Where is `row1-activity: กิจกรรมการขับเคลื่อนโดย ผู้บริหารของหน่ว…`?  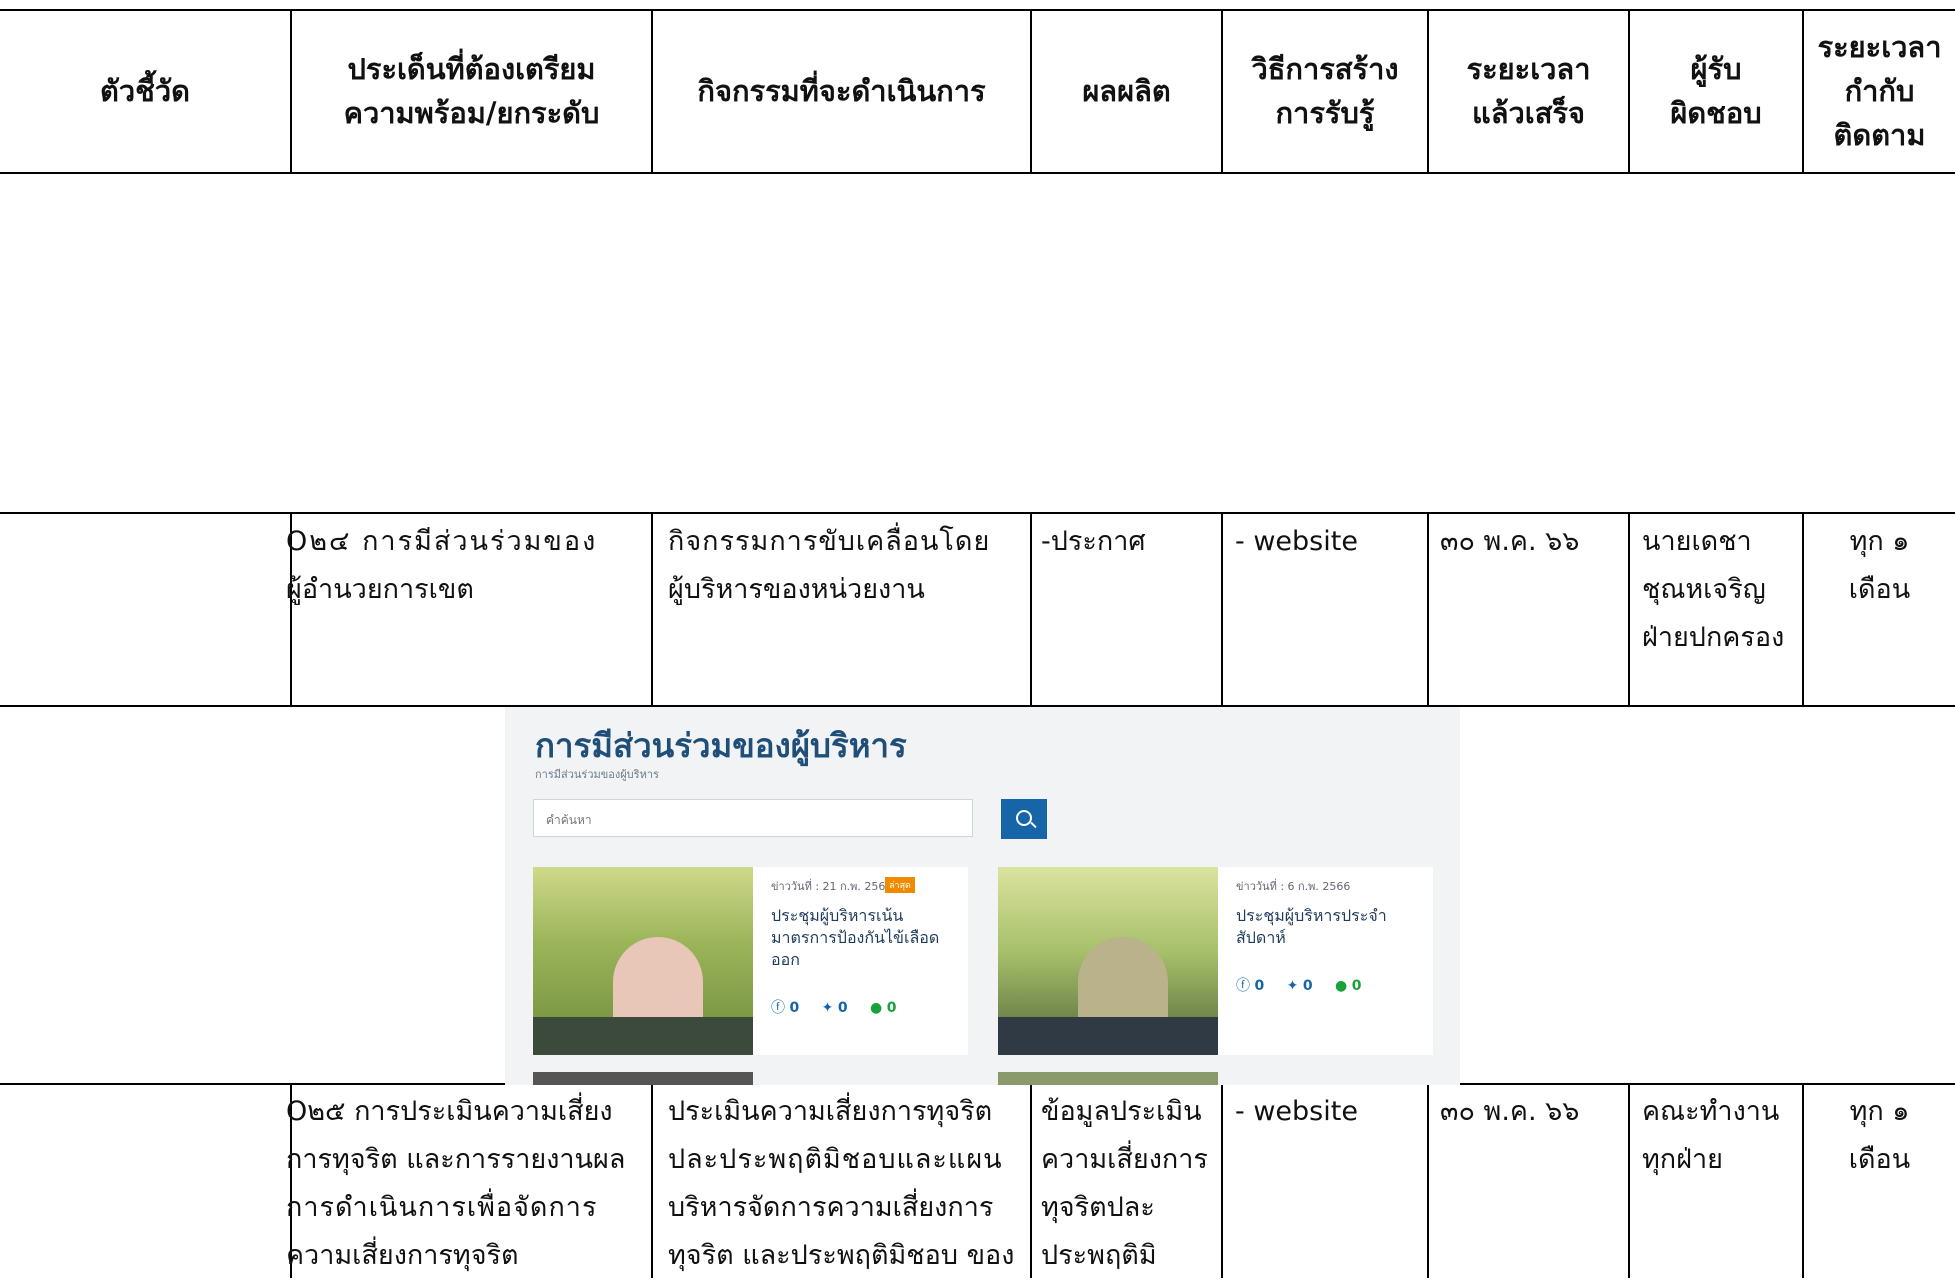 row1-activity: กิจกรรมการขับเคลื่อนโดย ผู้บริหารของหน่ว… is located at coordinates (829, 565).